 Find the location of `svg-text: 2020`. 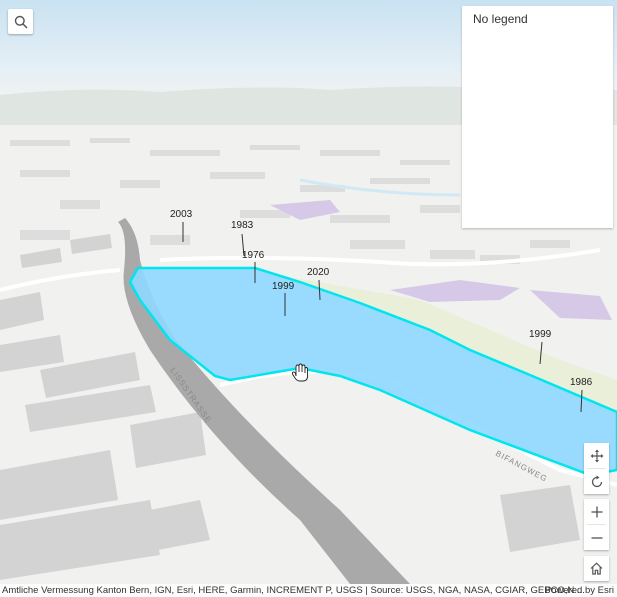

svg-text: 2020 is located at coordinates (318, 272).